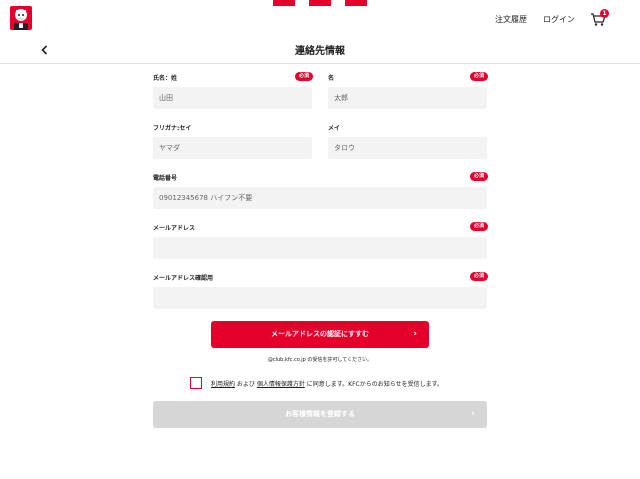  What do you see at coordinates (281, 384) in the screenshot?
I see `privacy-policy-link: 個人情報保護方針` at bounding box center [281, 384].